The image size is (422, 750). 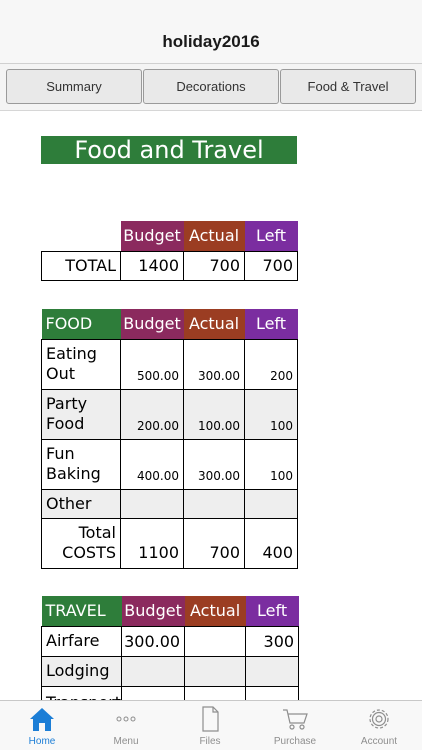 I want to click on tab-home: Home, so click(x=42, y=725).